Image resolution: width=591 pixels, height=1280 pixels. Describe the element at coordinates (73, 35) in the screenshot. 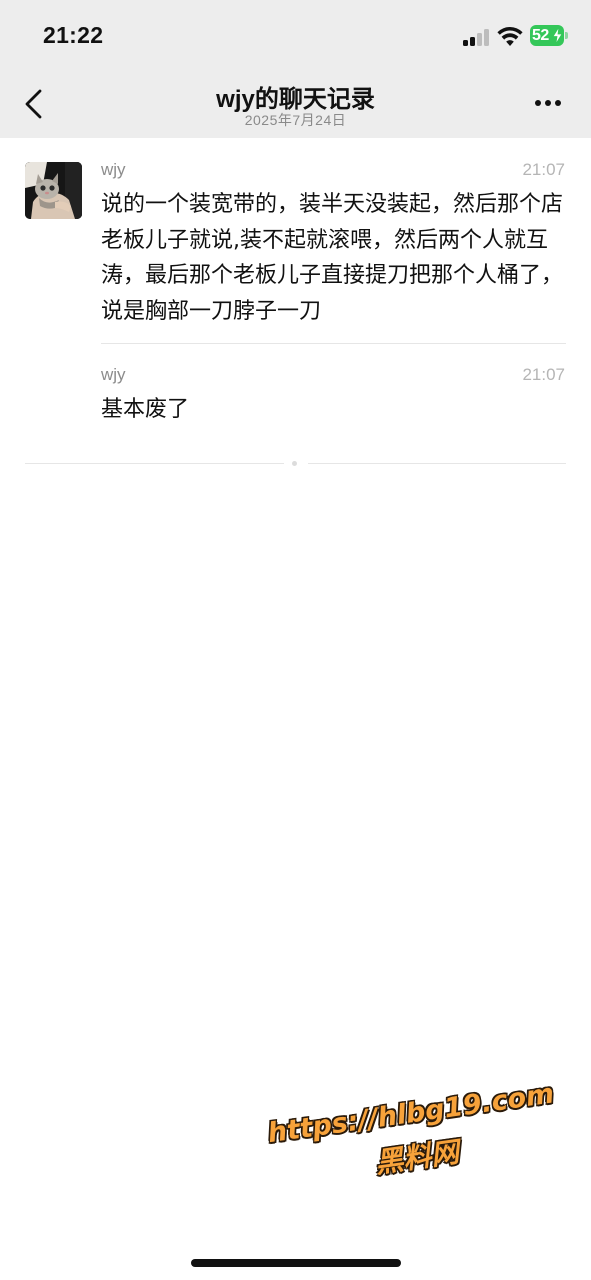

I see `status-time: 21:22` at that location.